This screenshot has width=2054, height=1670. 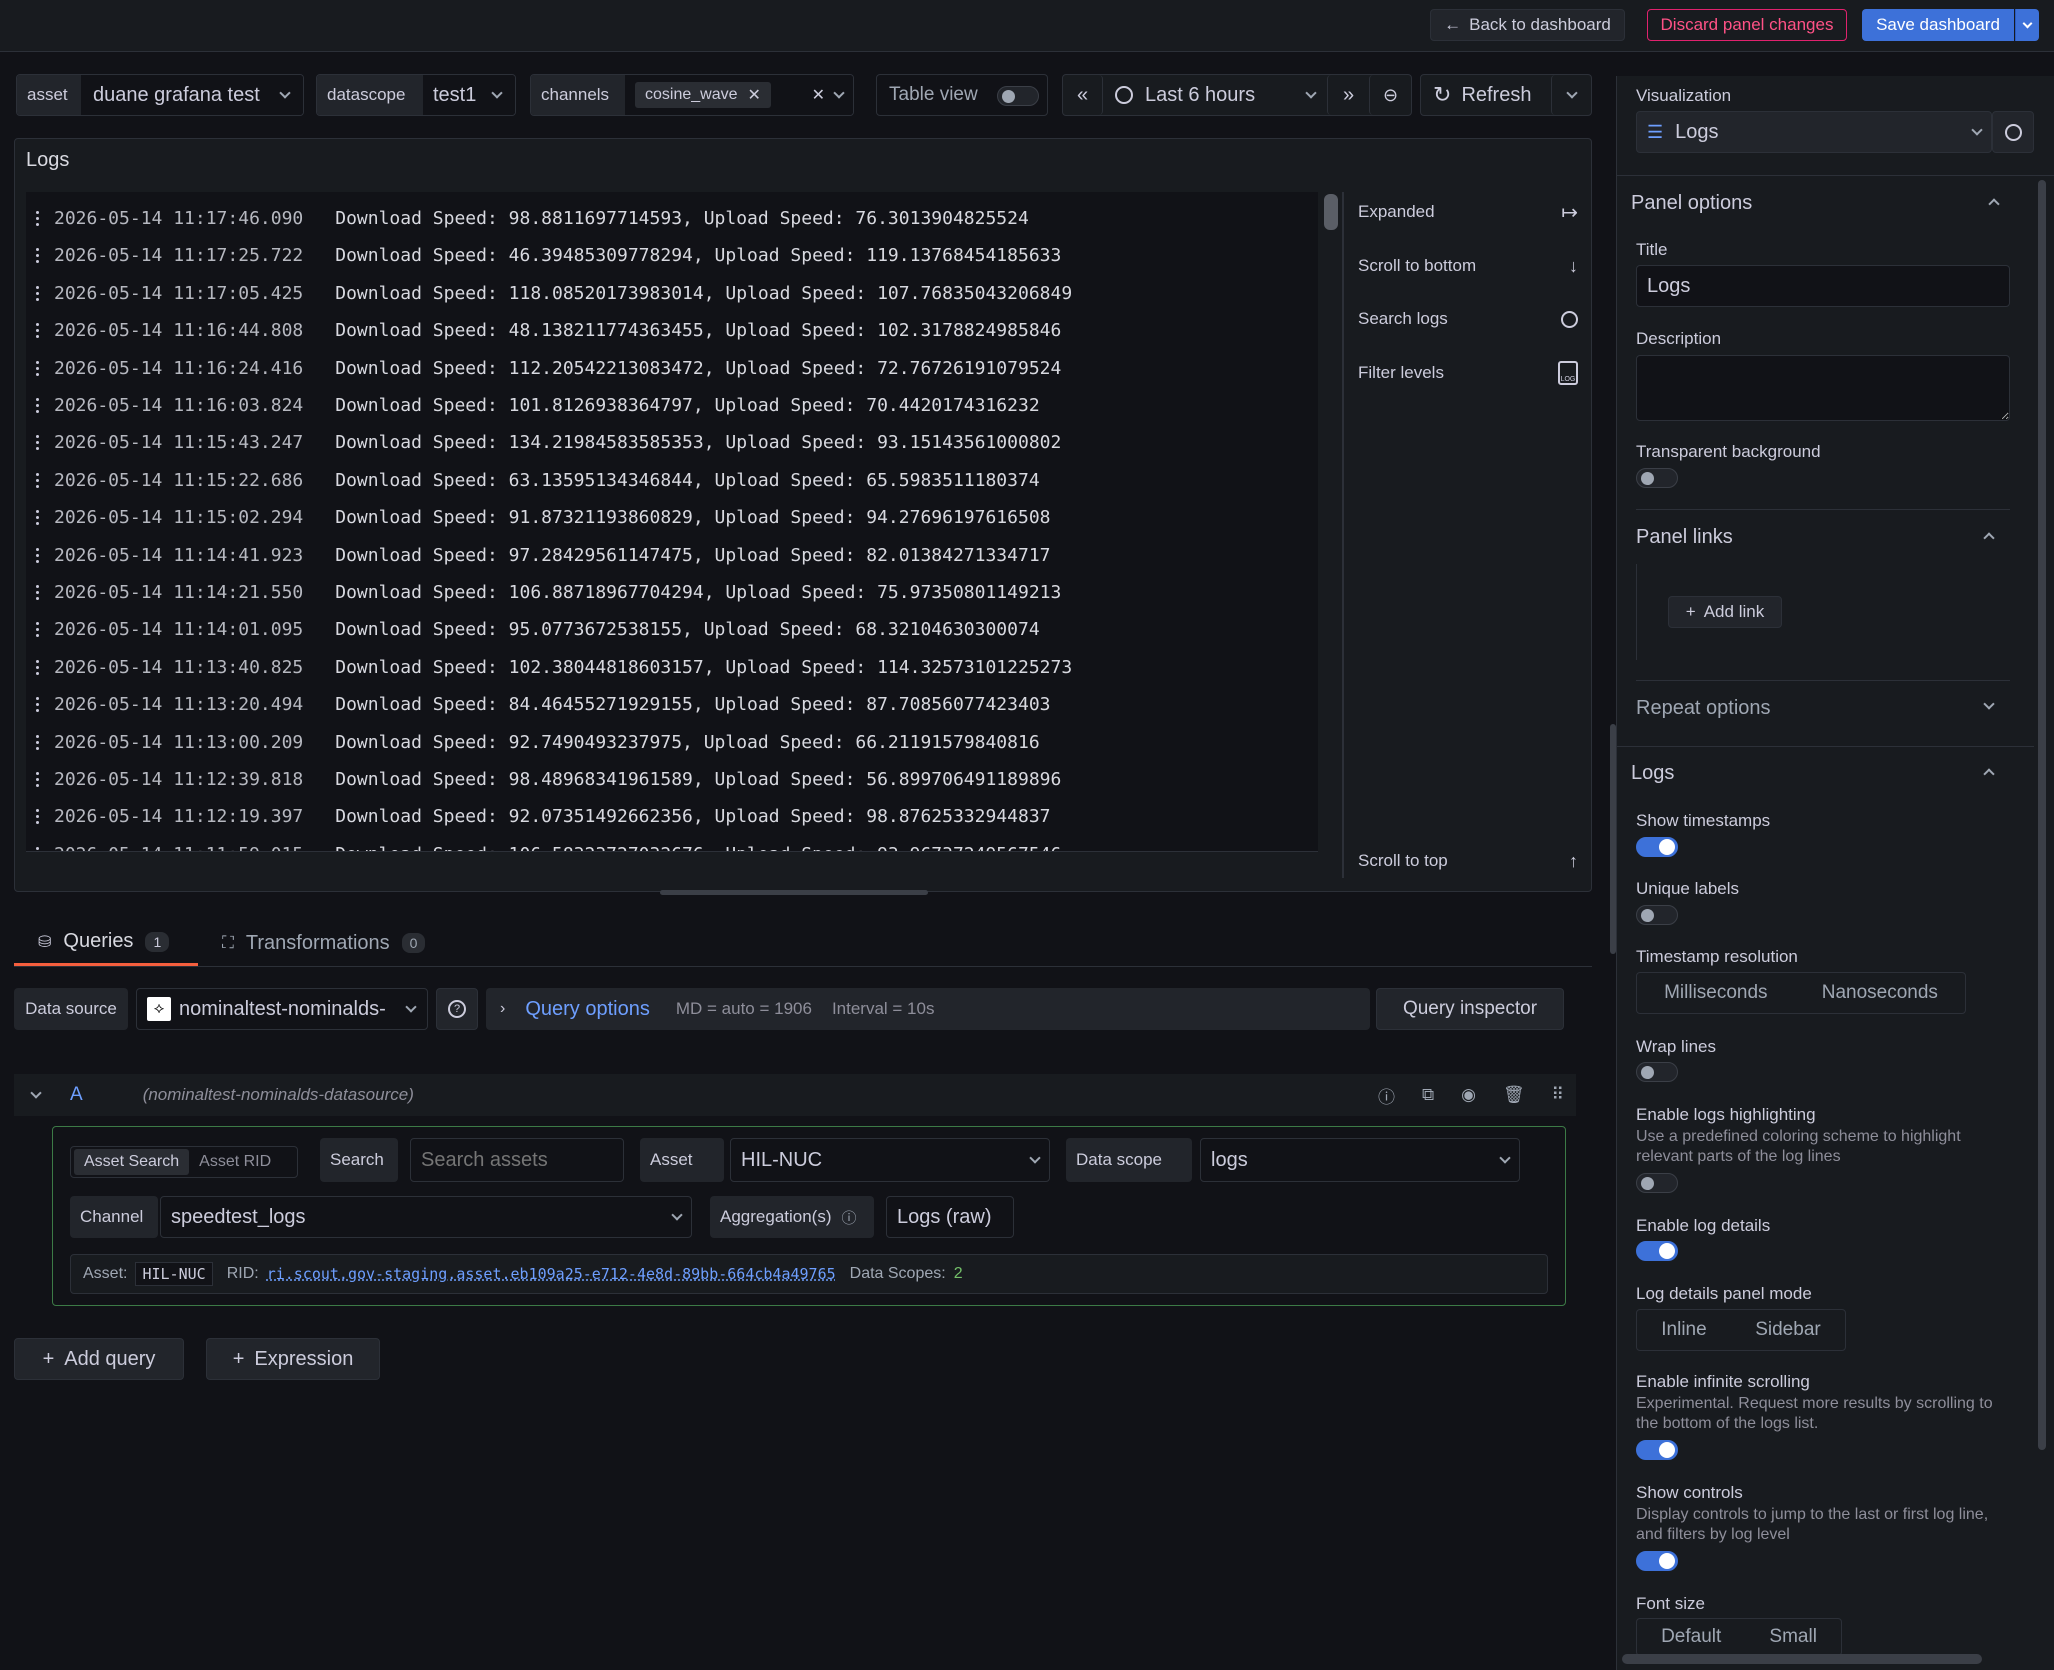 What do you see at coordinates (1725, 612) in the screenshot?
I see `add-link-button: + Add link` at bounding box center [1725, 612].